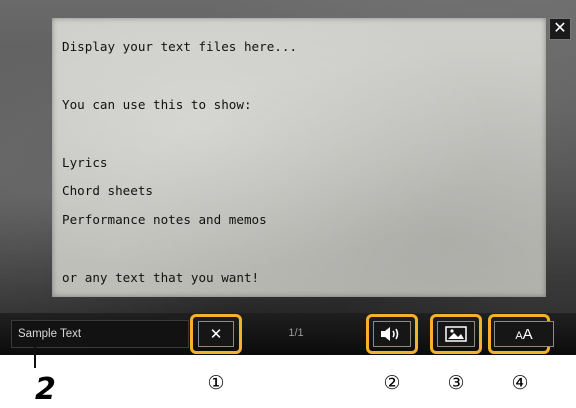 This screenshot has width=576, height=408. I want to click on clear-button: ✕, so click(216, 334).